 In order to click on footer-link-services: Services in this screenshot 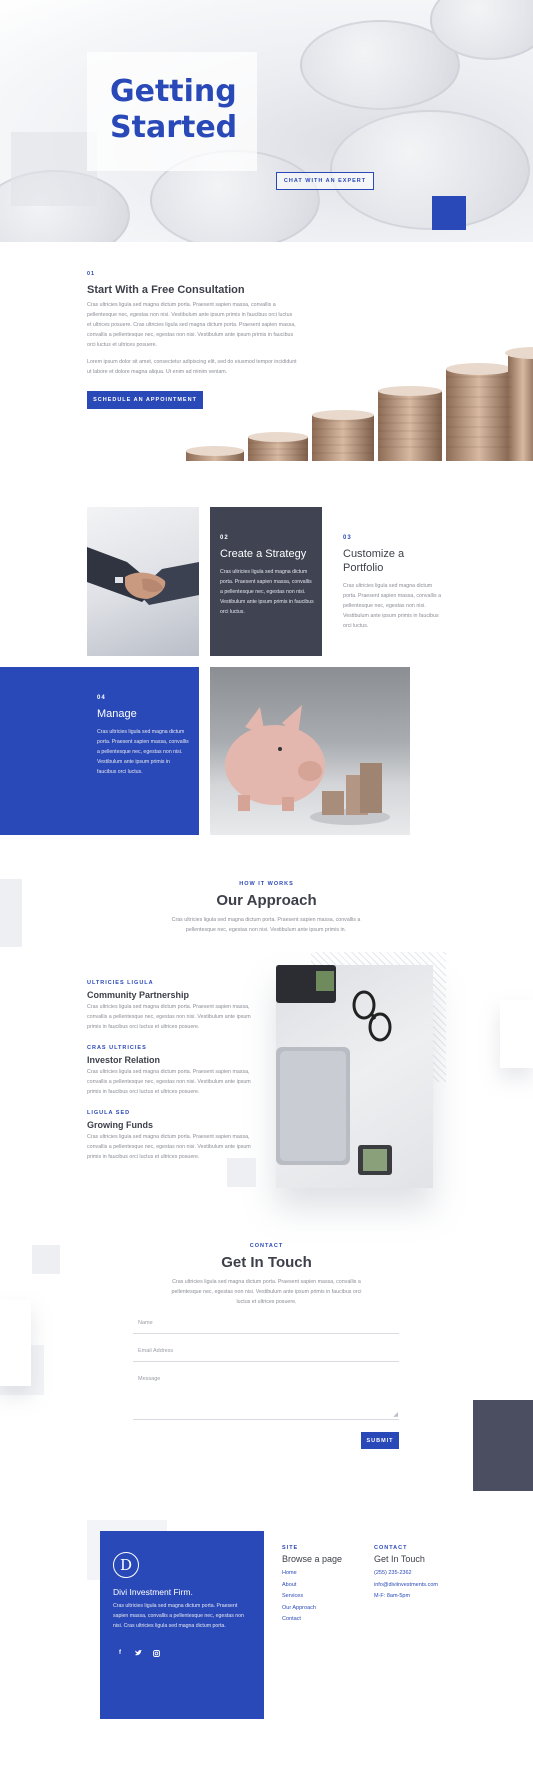, I will do `click(312, 1597)`.